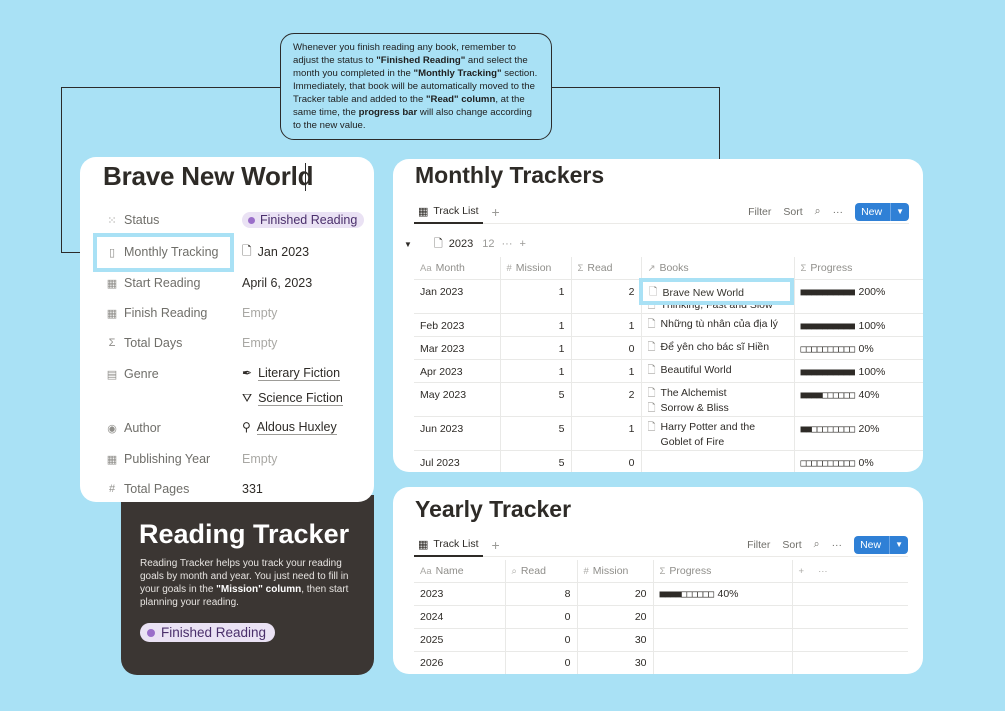 The height and width of the screenshot is (711, 1005). I want to click on books-cell: 🗋 Những tù nhân của địa lý, so click(718, 325).